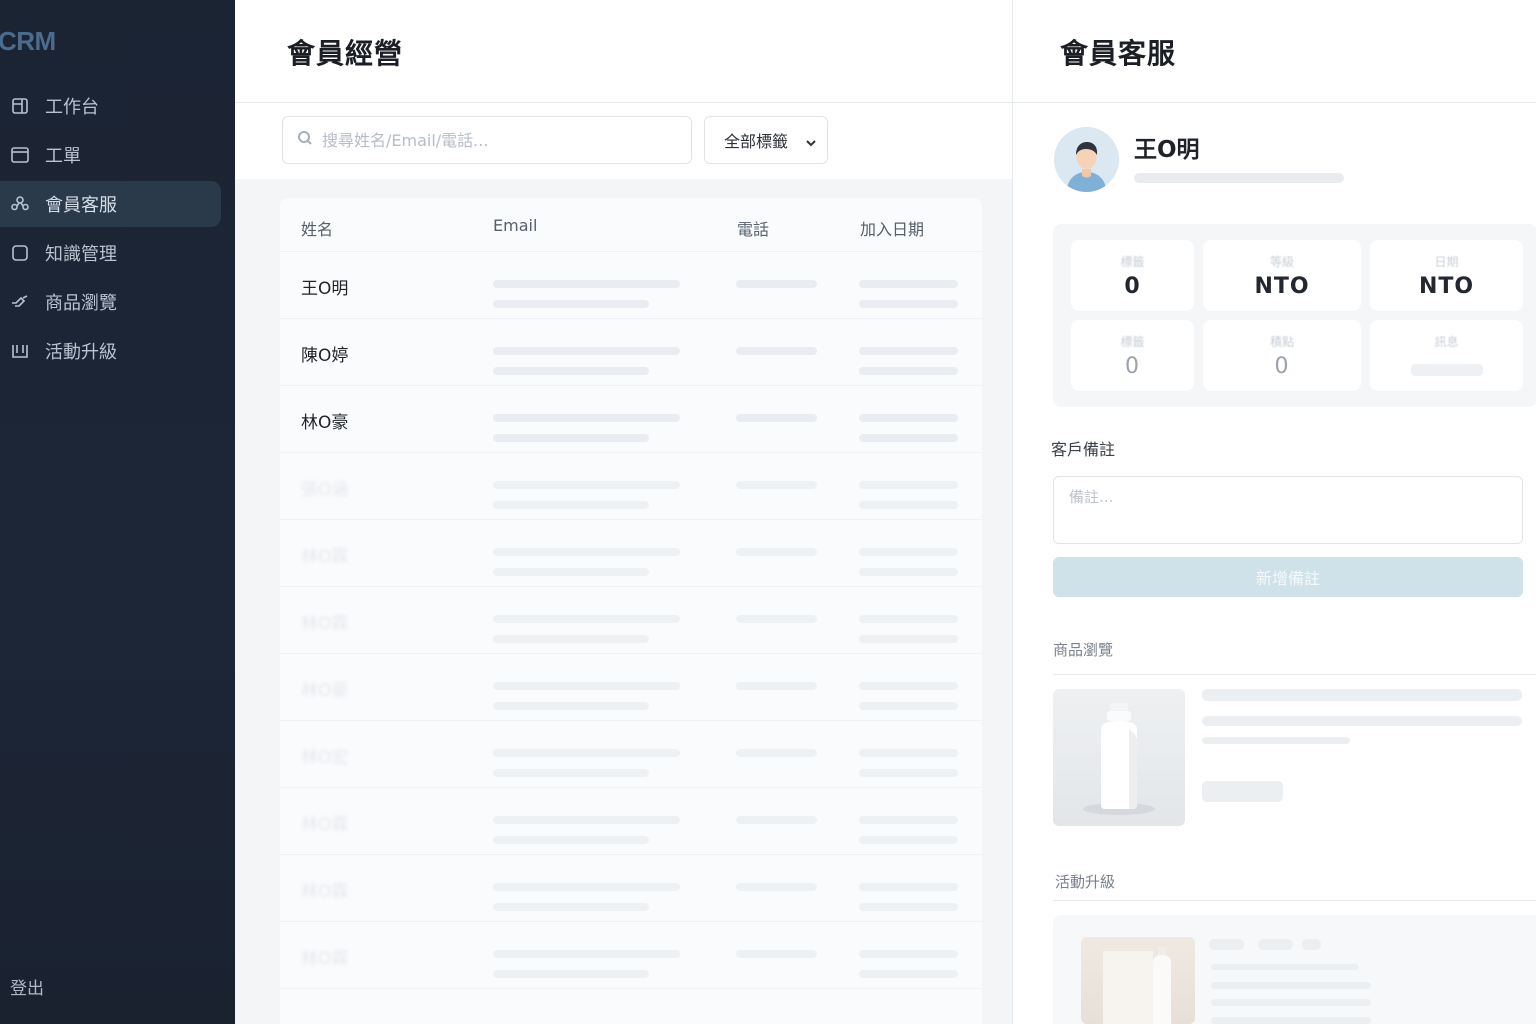 The image size is (1536, 1024). What do you see at coordinates (1281, 262) in the screenshot?
I see `stat-label: 等級` at bounding box center [1281, 262].